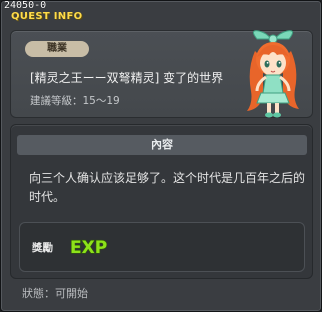 The width and height of the screenshot is (322, 312). I want to click on reward-box: 獎勵 EXP, so click(162, 247).